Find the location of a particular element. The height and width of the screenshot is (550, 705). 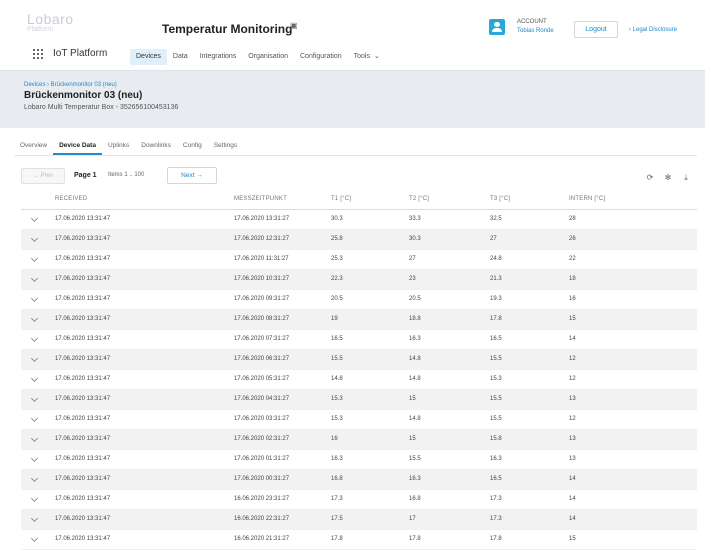

column-header-received: RECEIVED is located at coordinates (71, 199).